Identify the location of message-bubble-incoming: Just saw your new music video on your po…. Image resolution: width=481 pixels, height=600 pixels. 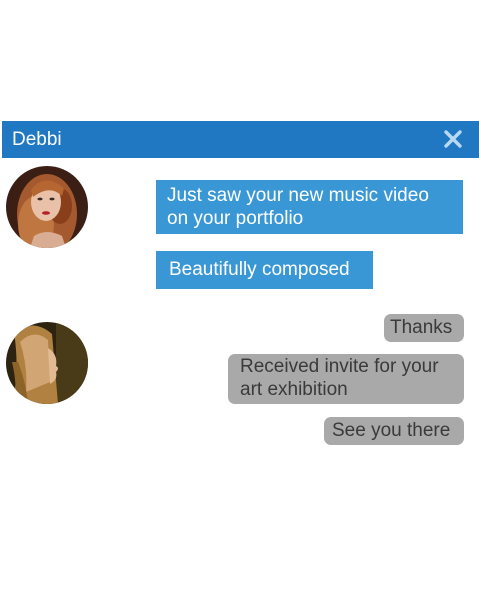
(309, 207).